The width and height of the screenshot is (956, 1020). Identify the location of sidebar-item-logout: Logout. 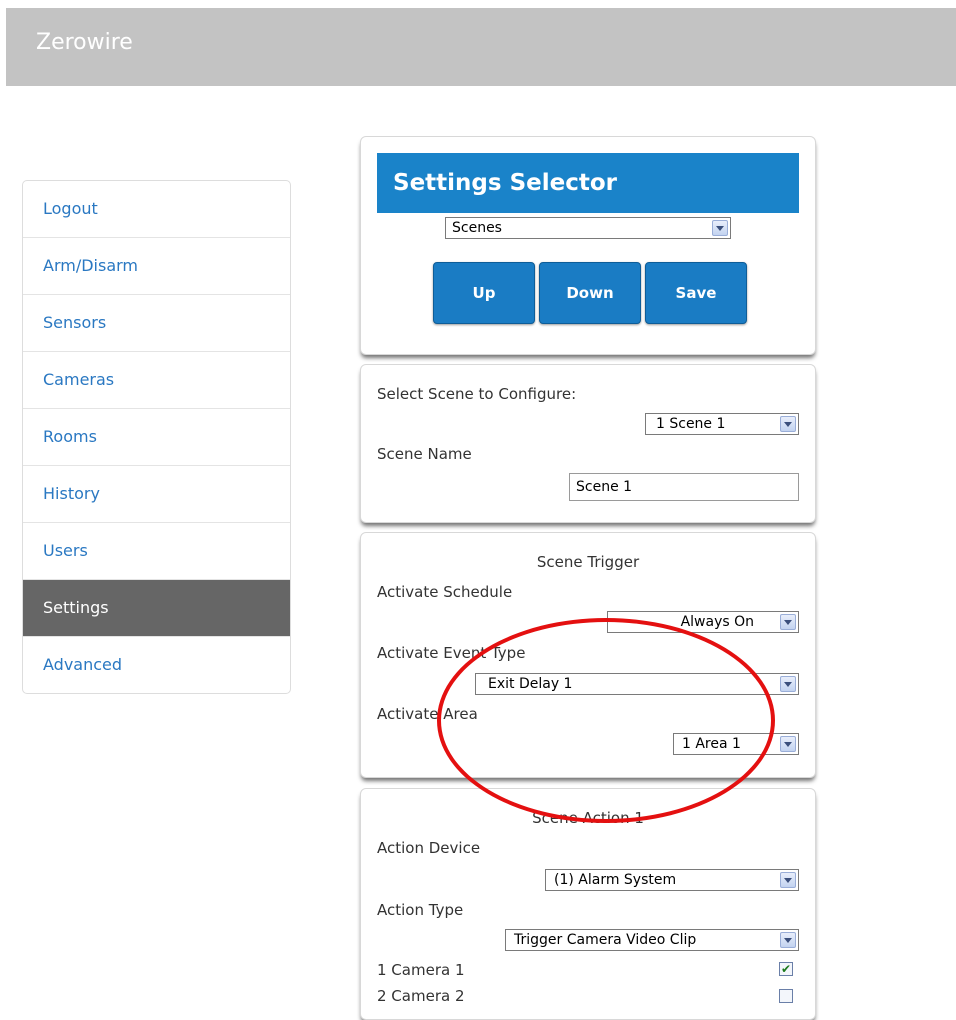
(156, 209).